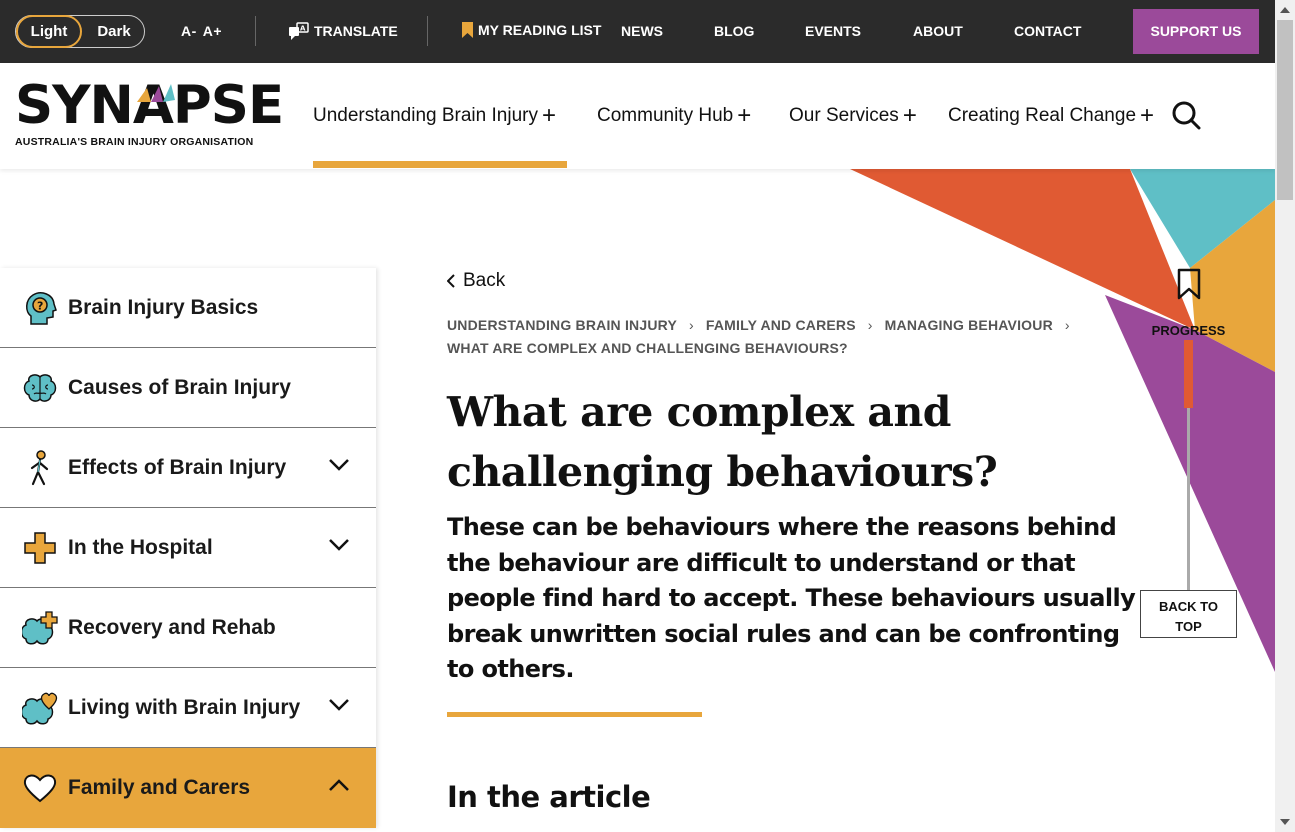 Image resolution: width=1295 pixels, height=832 pixels. Describe the element at coordinates (156, 93) in the screenshot. I see `logo-accent-icon` at that location.